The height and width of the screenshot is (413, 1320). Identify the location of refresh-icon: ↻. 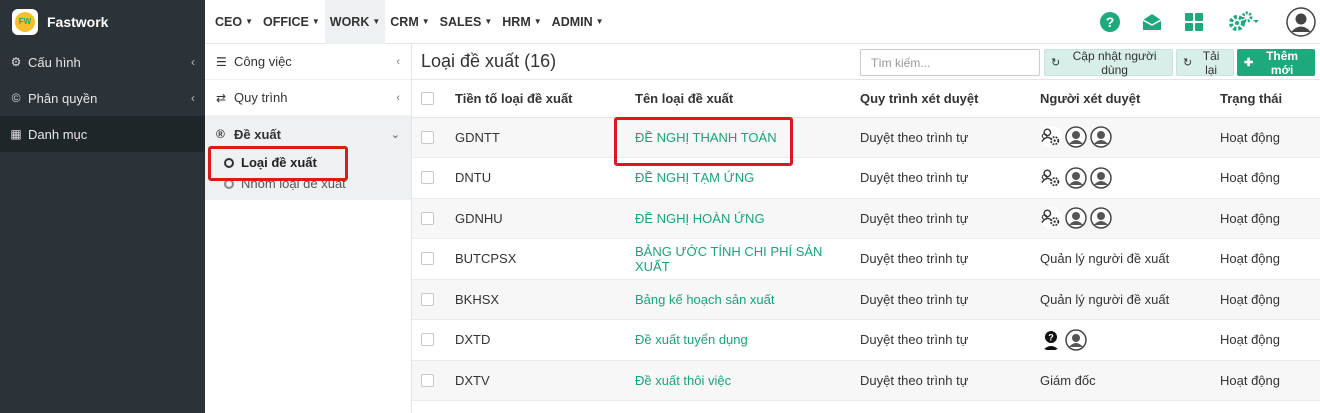
(1056, 63).